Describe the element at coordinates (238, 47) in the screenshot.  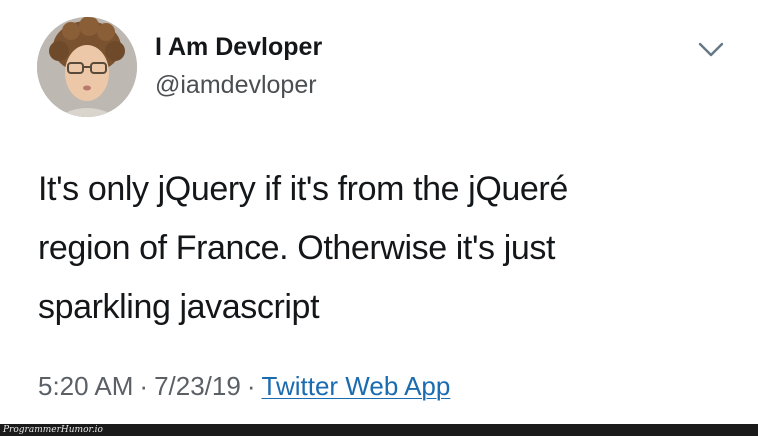
I see `display-name: I Am Devloper` at that location.